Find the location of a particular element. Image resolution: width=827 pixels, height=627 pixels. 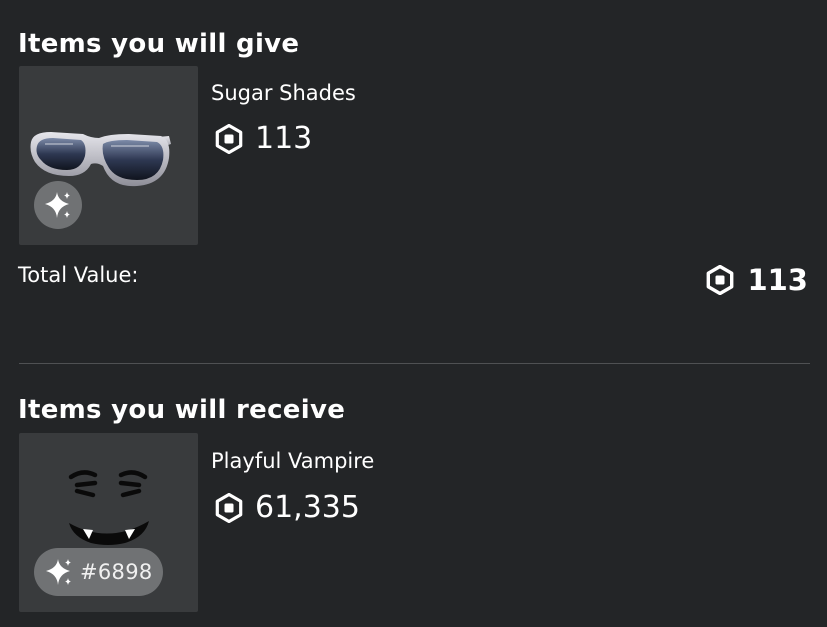

serial-number: #6898 is located at coordinates (116, 572).